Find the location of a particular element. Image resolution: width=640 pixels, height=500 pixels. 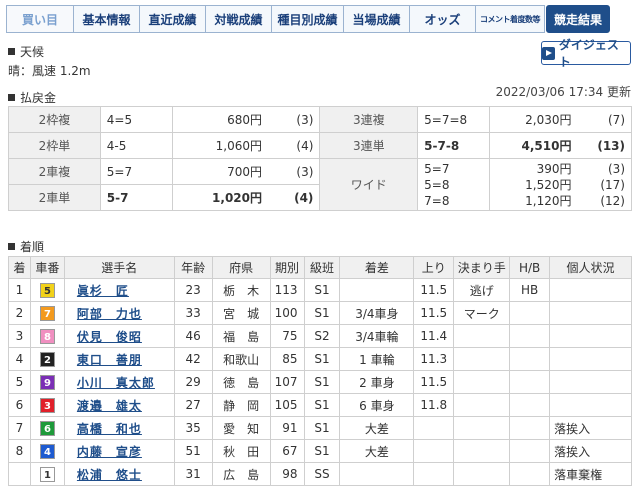

car-number-cell: 1 is located at coordinates (47, 474).